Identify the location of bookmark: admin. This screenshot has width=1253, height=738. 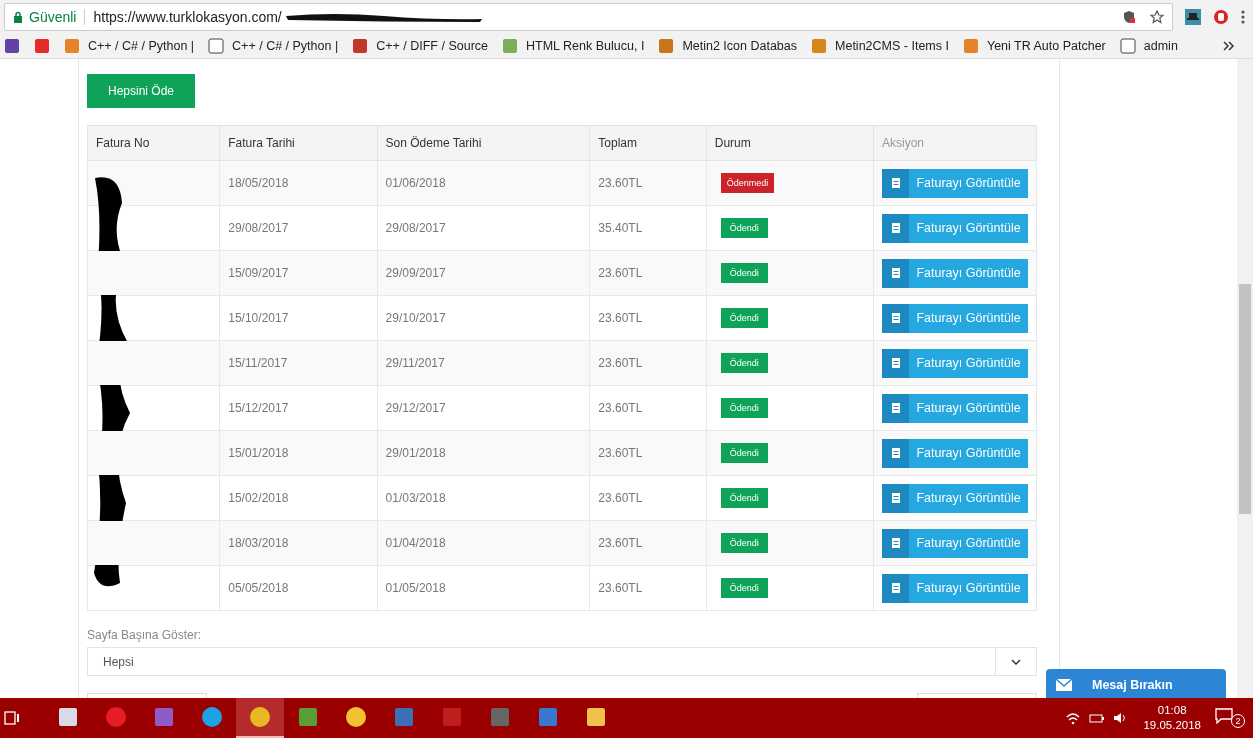
(1148, 46).